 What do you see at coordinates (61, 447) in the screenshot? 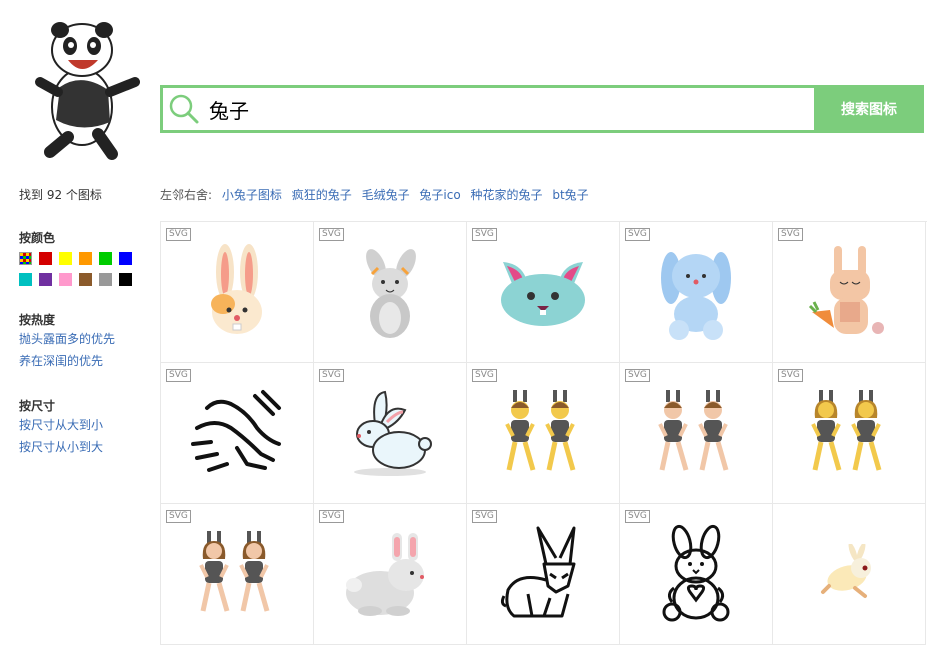
I see `sort-size-asc-link: 按尺寸从小到大` at bounding box center [61, 447].